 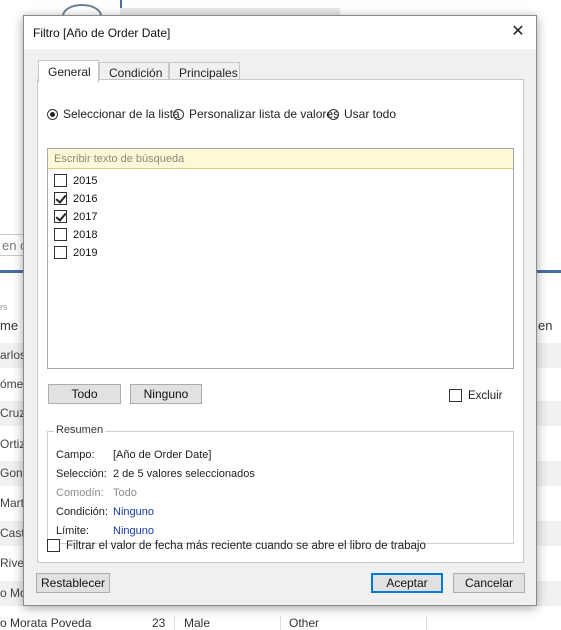 What do you see at coordinates (264, 114) in the screenshot?
I see `radio-label: Personalizar lista de valores` at bounding box center [264, 114].